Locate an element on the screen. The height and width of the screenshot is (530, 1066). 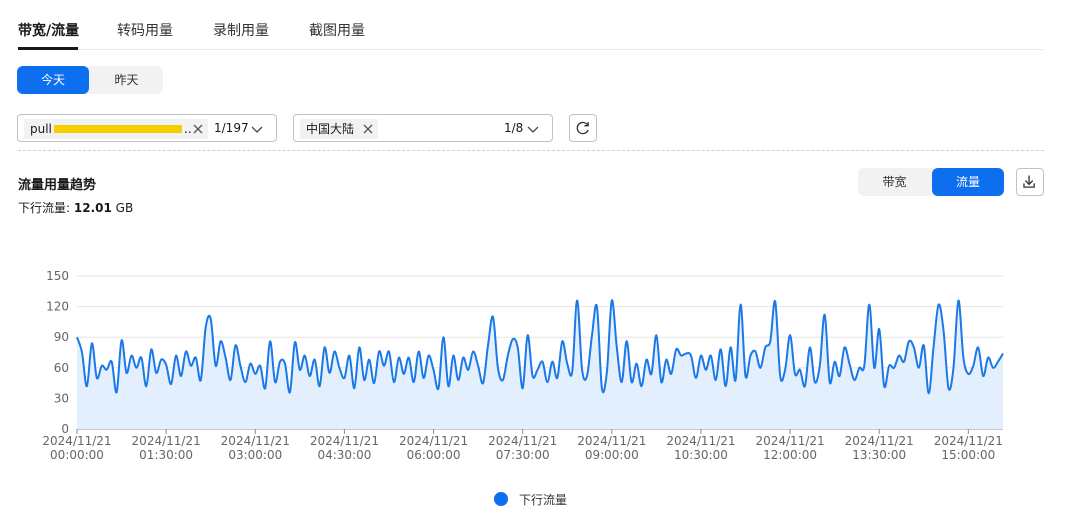
x-tick-label: 03:00:00 is located at coordinates (255, 455).